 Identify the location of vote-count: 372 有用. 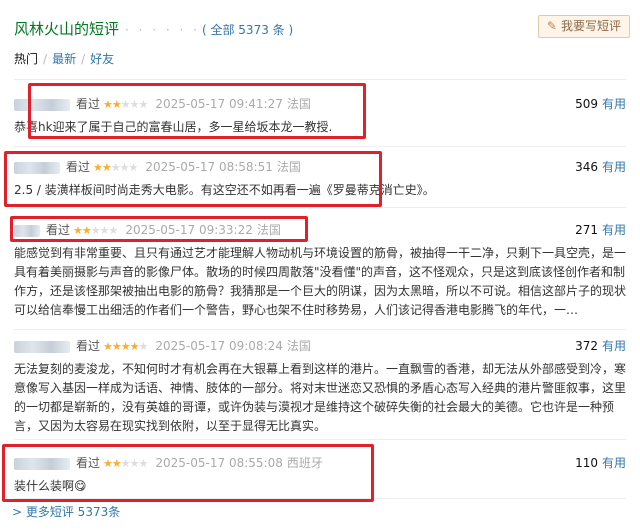
(600, 346).